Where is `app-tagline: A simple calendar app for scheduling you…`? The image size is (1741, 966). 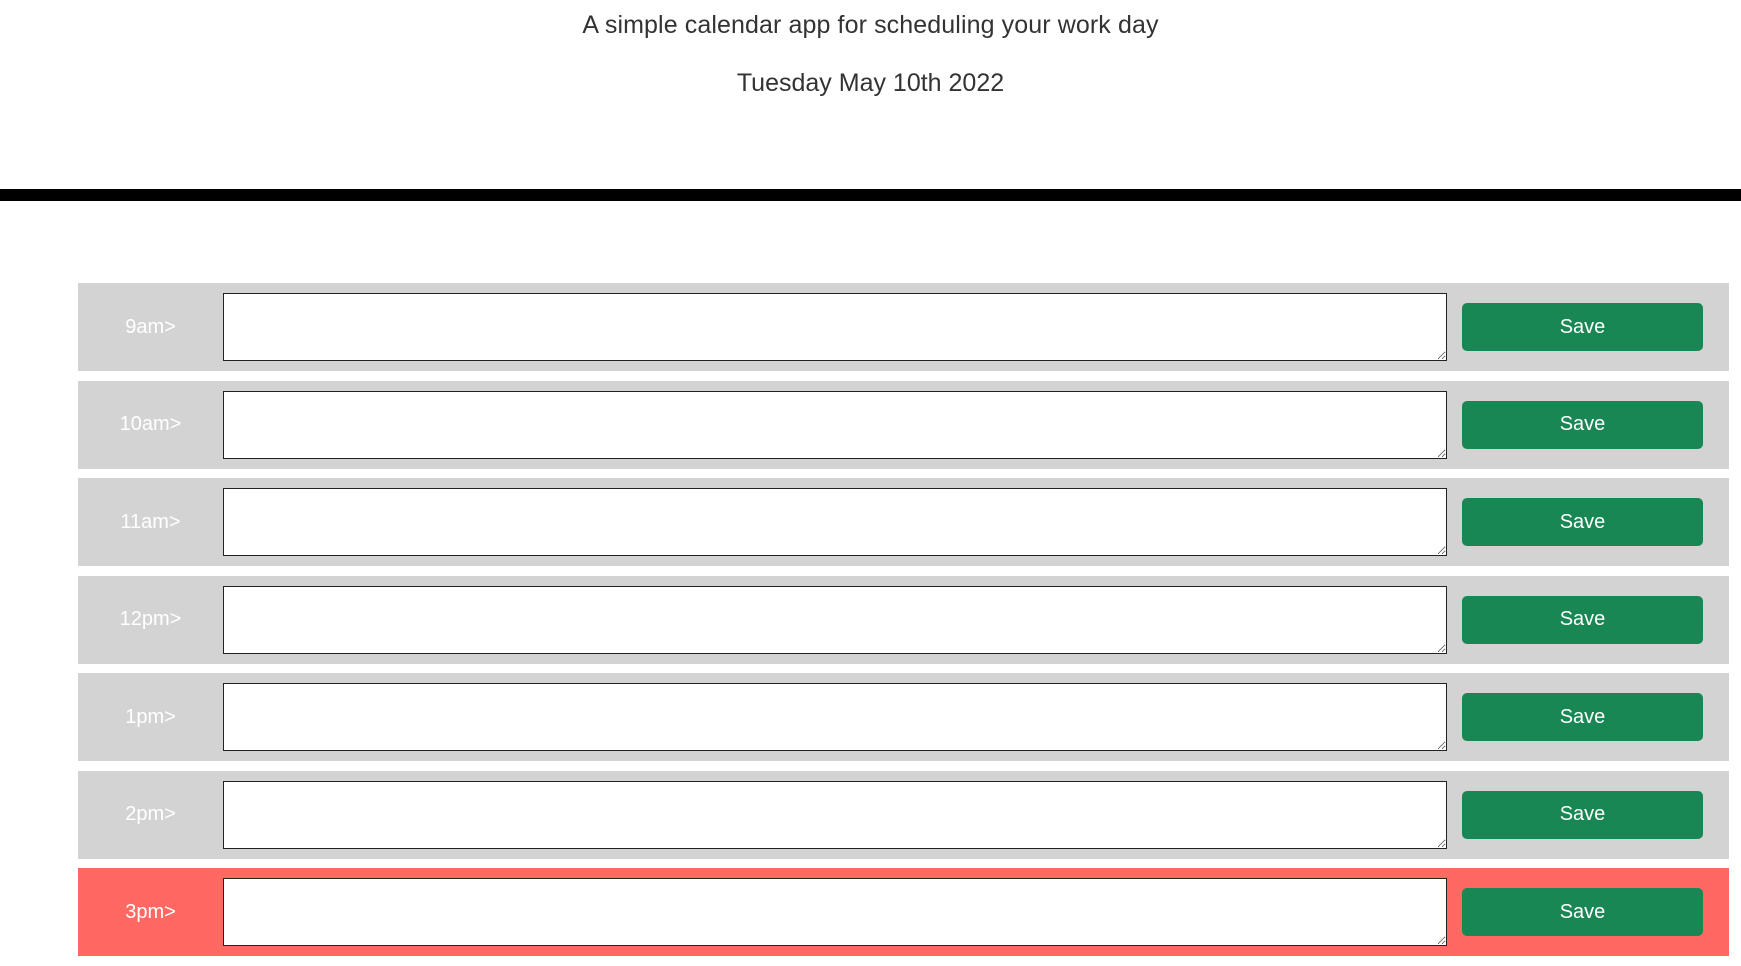 app-tagline: A simple calendar app for scheduling you… is located at coordinates (870, 25).